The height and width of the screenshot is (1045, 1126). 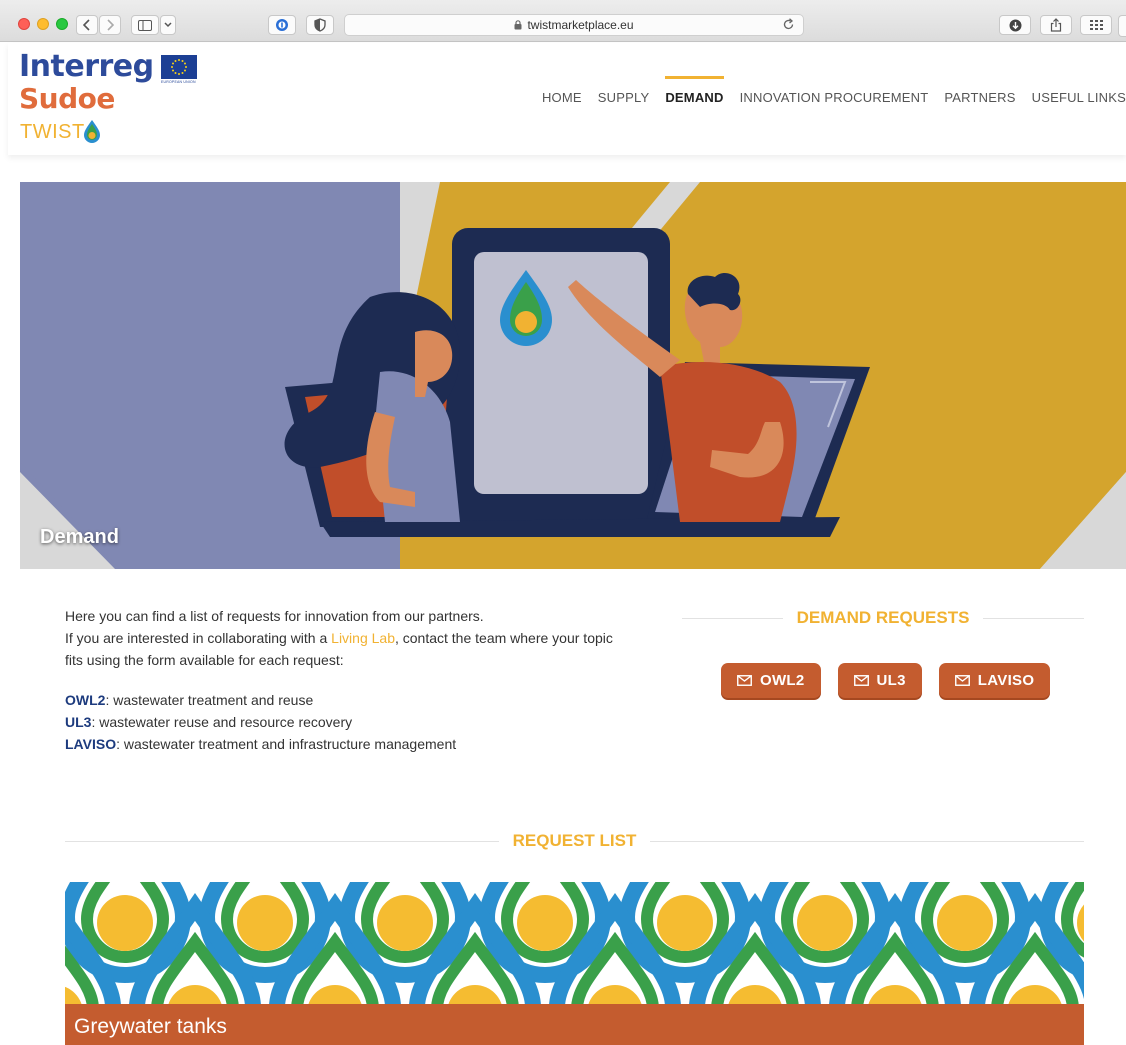 I want to click on lab-item-owl2: OWL2: wastewater treatment and reuse, so click(x=345, y=700).